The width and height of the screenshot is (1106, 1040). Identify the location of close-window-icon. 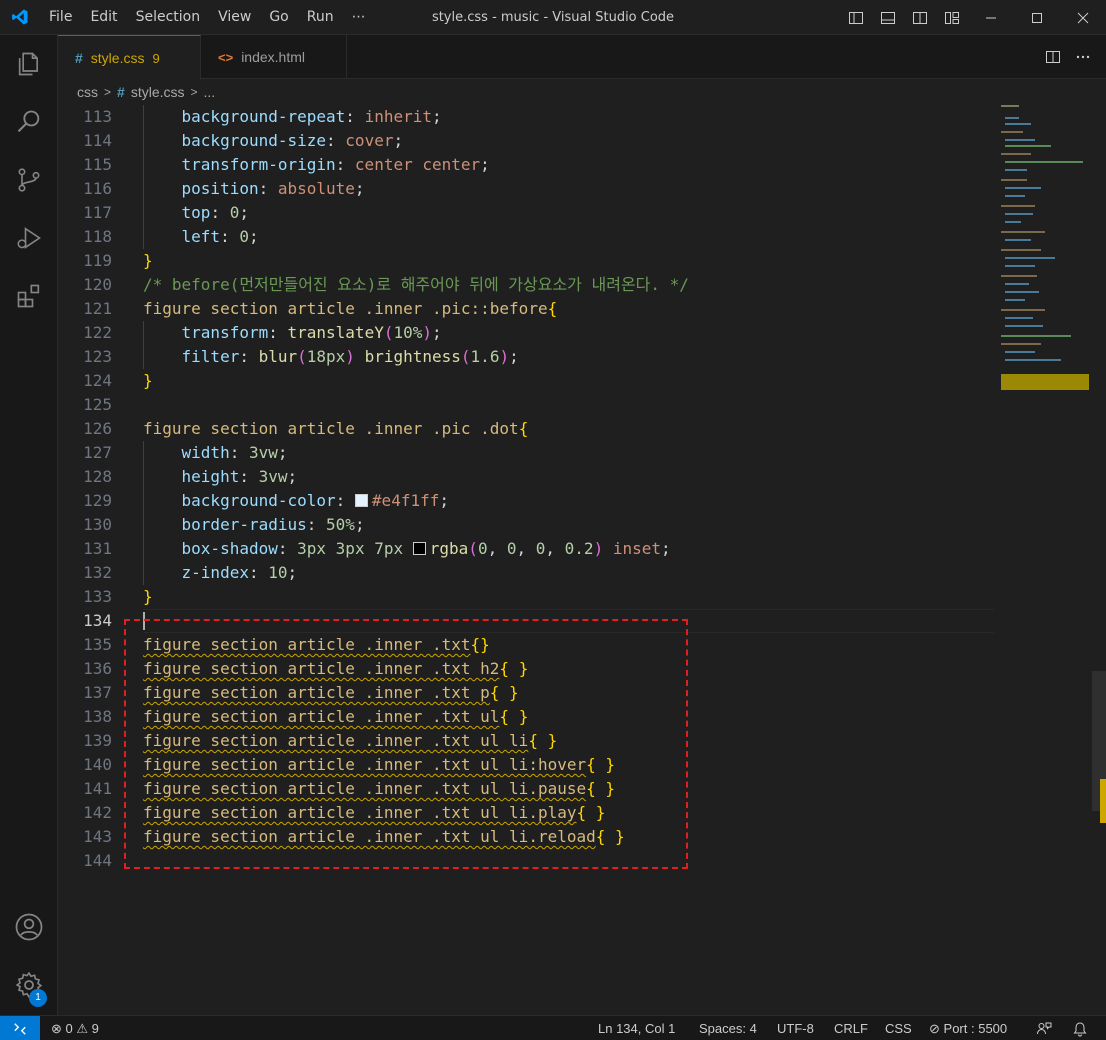
(1083, 17).